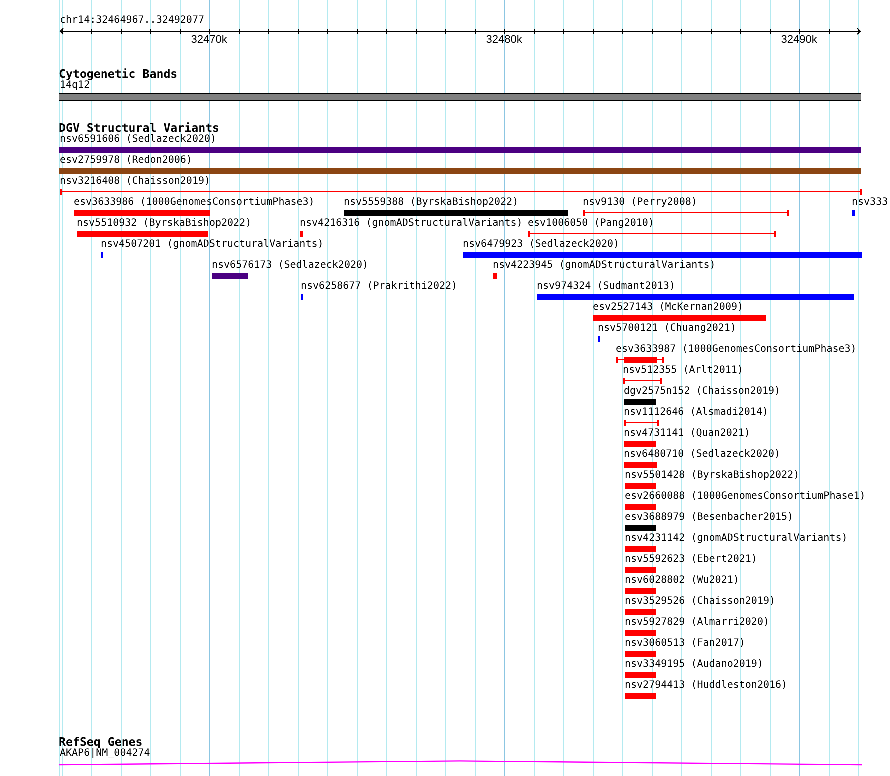  What do you see at coordinates (640, 203) in the screenshot?
I see `variant-label: nsv9130 (Perry2008)` at bounding box center [640, 203].